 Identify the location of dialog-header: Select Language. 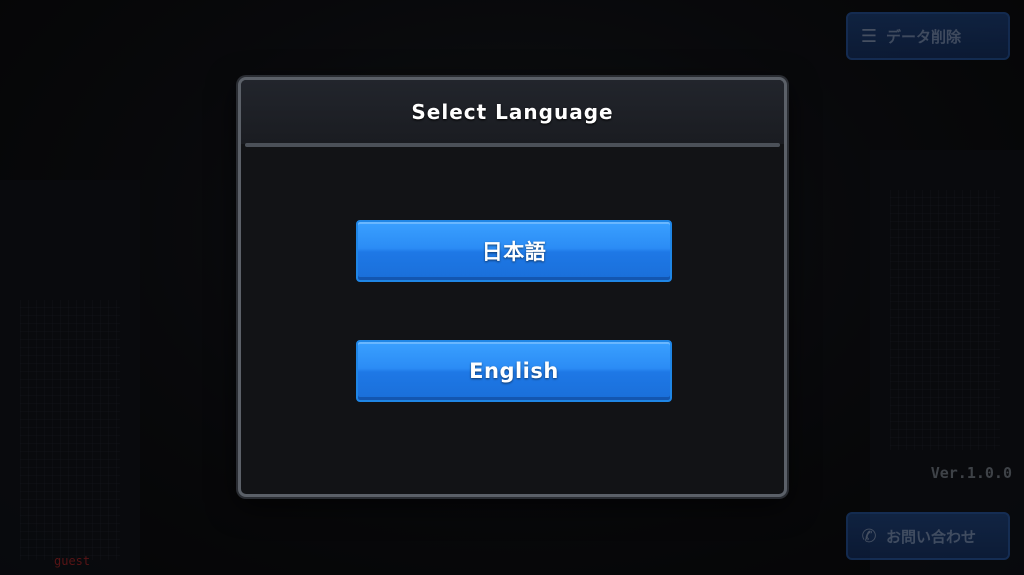
(512, 112).